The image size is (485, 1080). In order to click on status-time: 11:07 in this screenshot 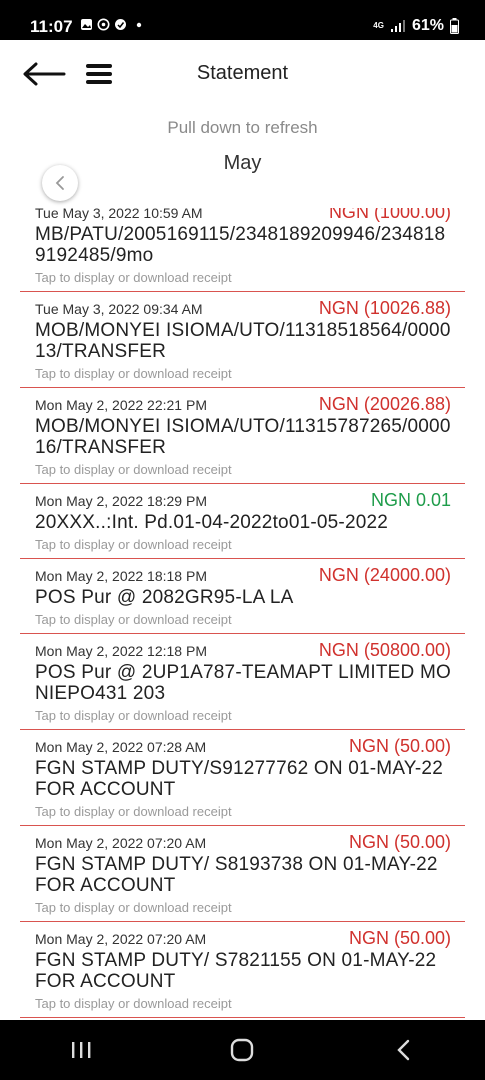, I will do `click(51, 26)`.